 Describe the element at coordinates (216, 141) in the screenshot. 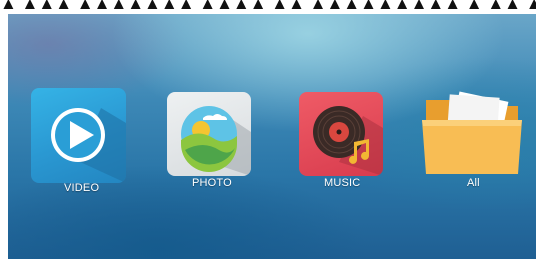

I see `landscape-photo-icon` at that location.